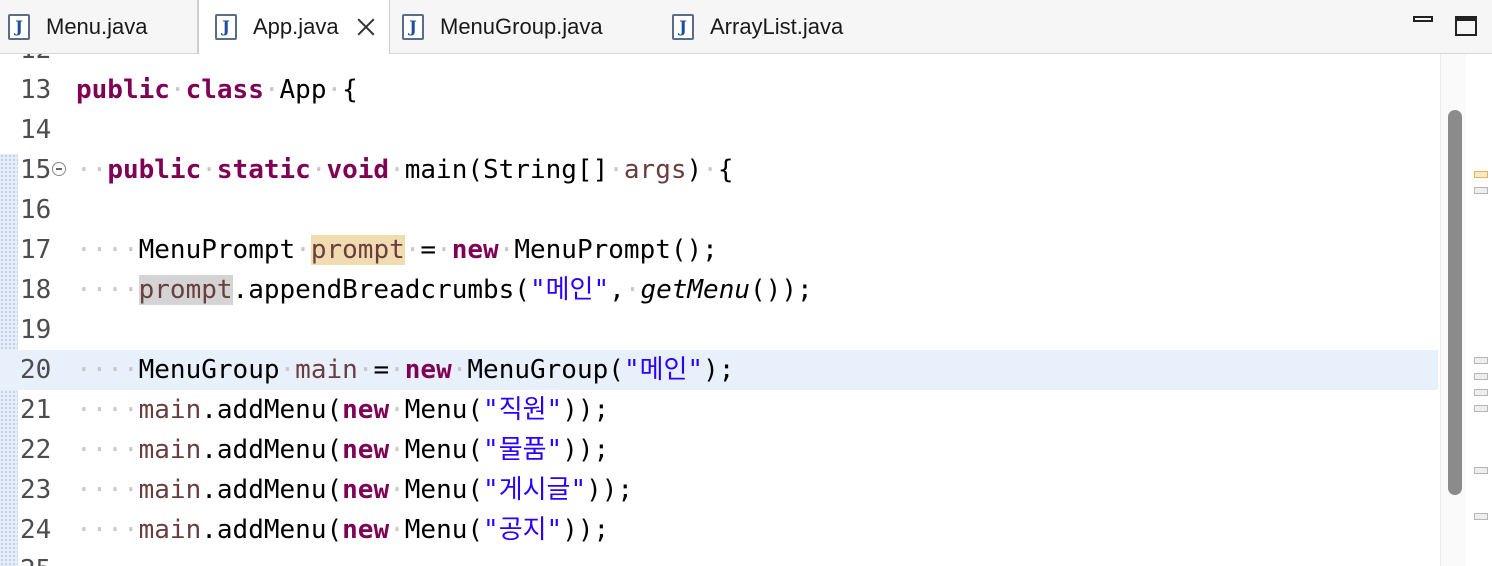  Describe the element at coordinates (719, 410) in the screenshot. I see `code-line: 21 ····main.addMenu(new·Menu("직원"));` at that location.